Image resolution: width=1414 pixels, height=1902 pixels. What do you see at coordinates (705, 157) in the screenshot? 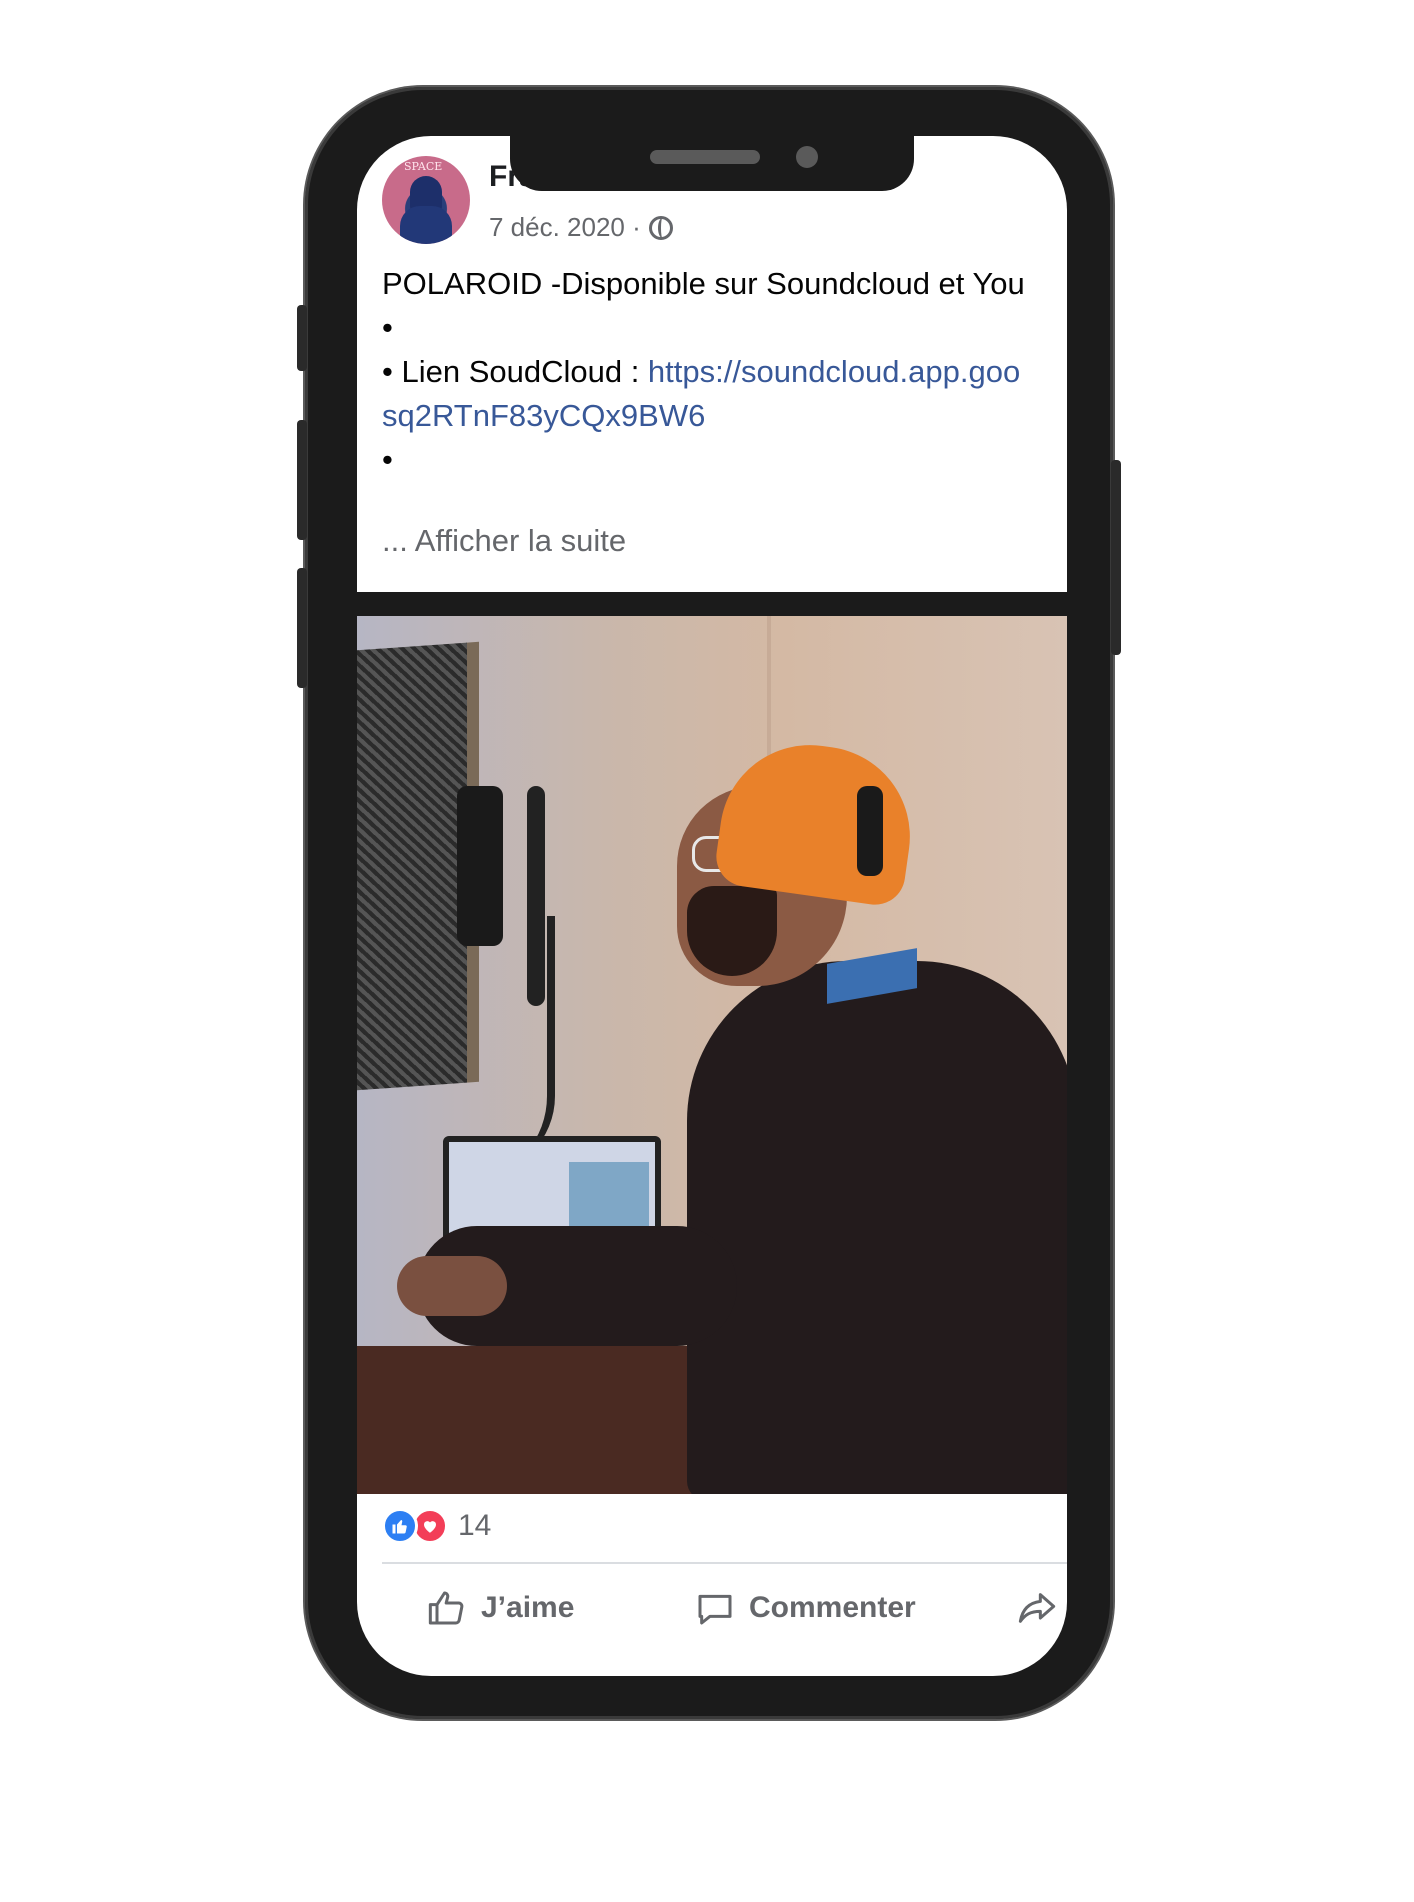
I see `phone-speaker` at bounding box center [705, 157].